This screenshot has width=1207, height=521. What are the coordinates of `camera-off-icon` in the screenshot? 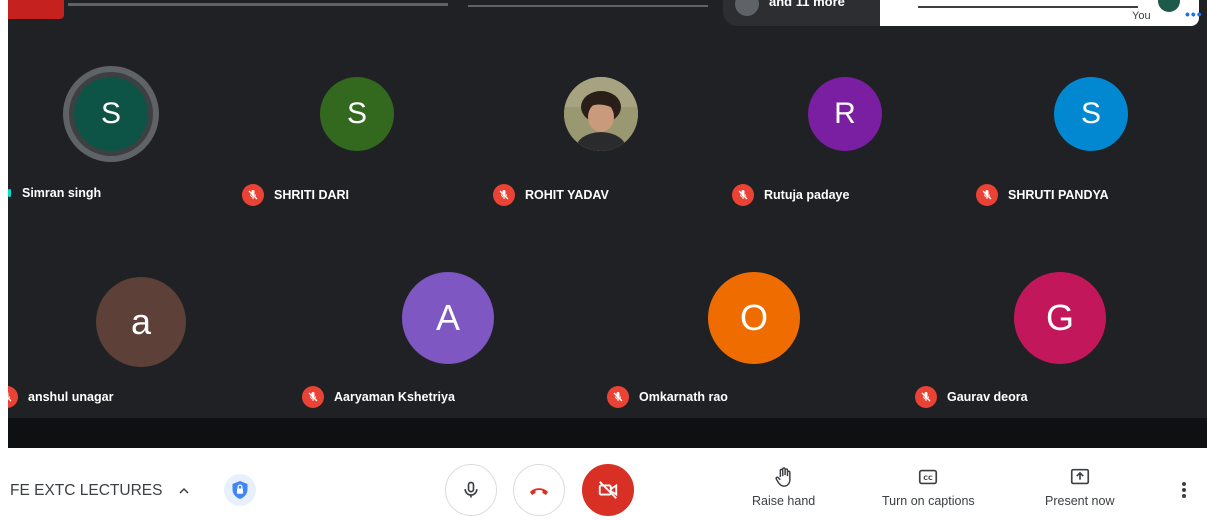 It's located at (608, 490).